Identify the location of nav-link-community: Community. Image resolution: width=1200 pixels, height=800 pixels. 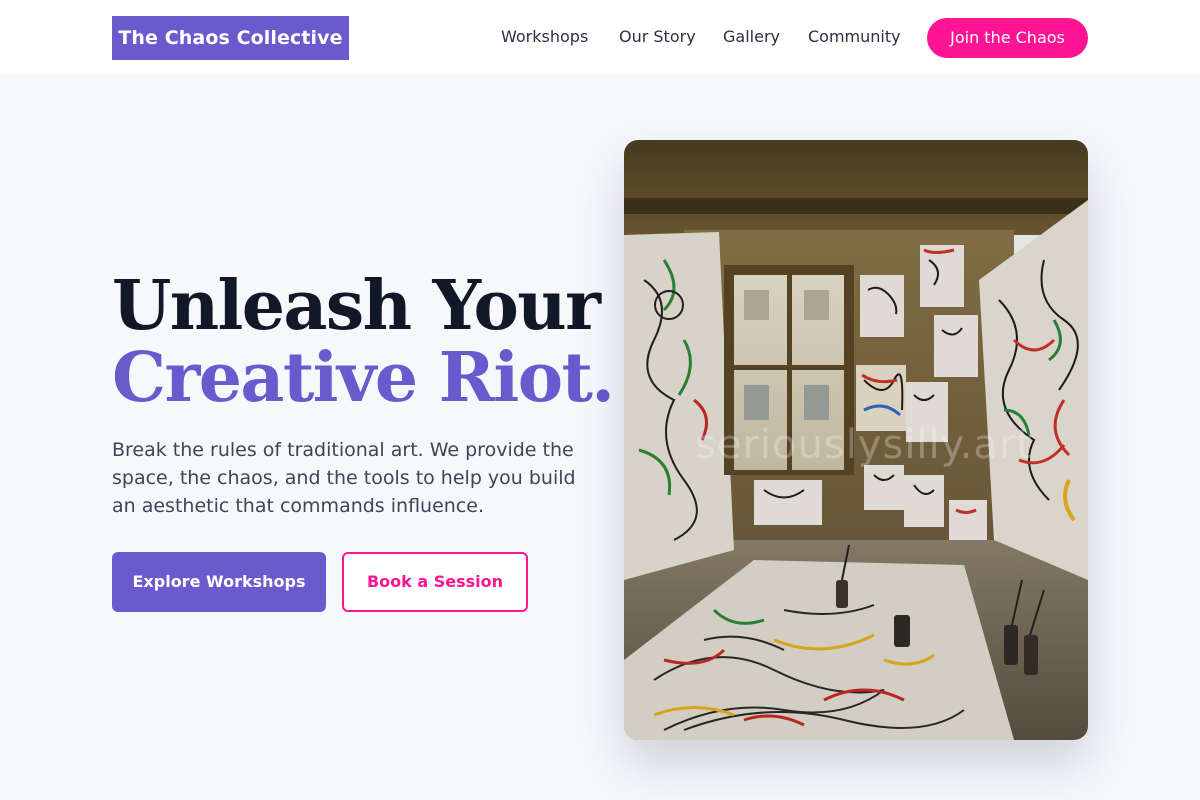
(854, 37).